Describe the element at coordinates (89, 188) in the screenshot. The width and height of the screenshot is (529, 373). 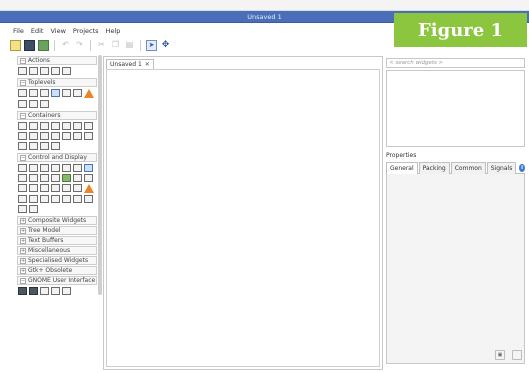
I see `info-bar-icon` at that location.